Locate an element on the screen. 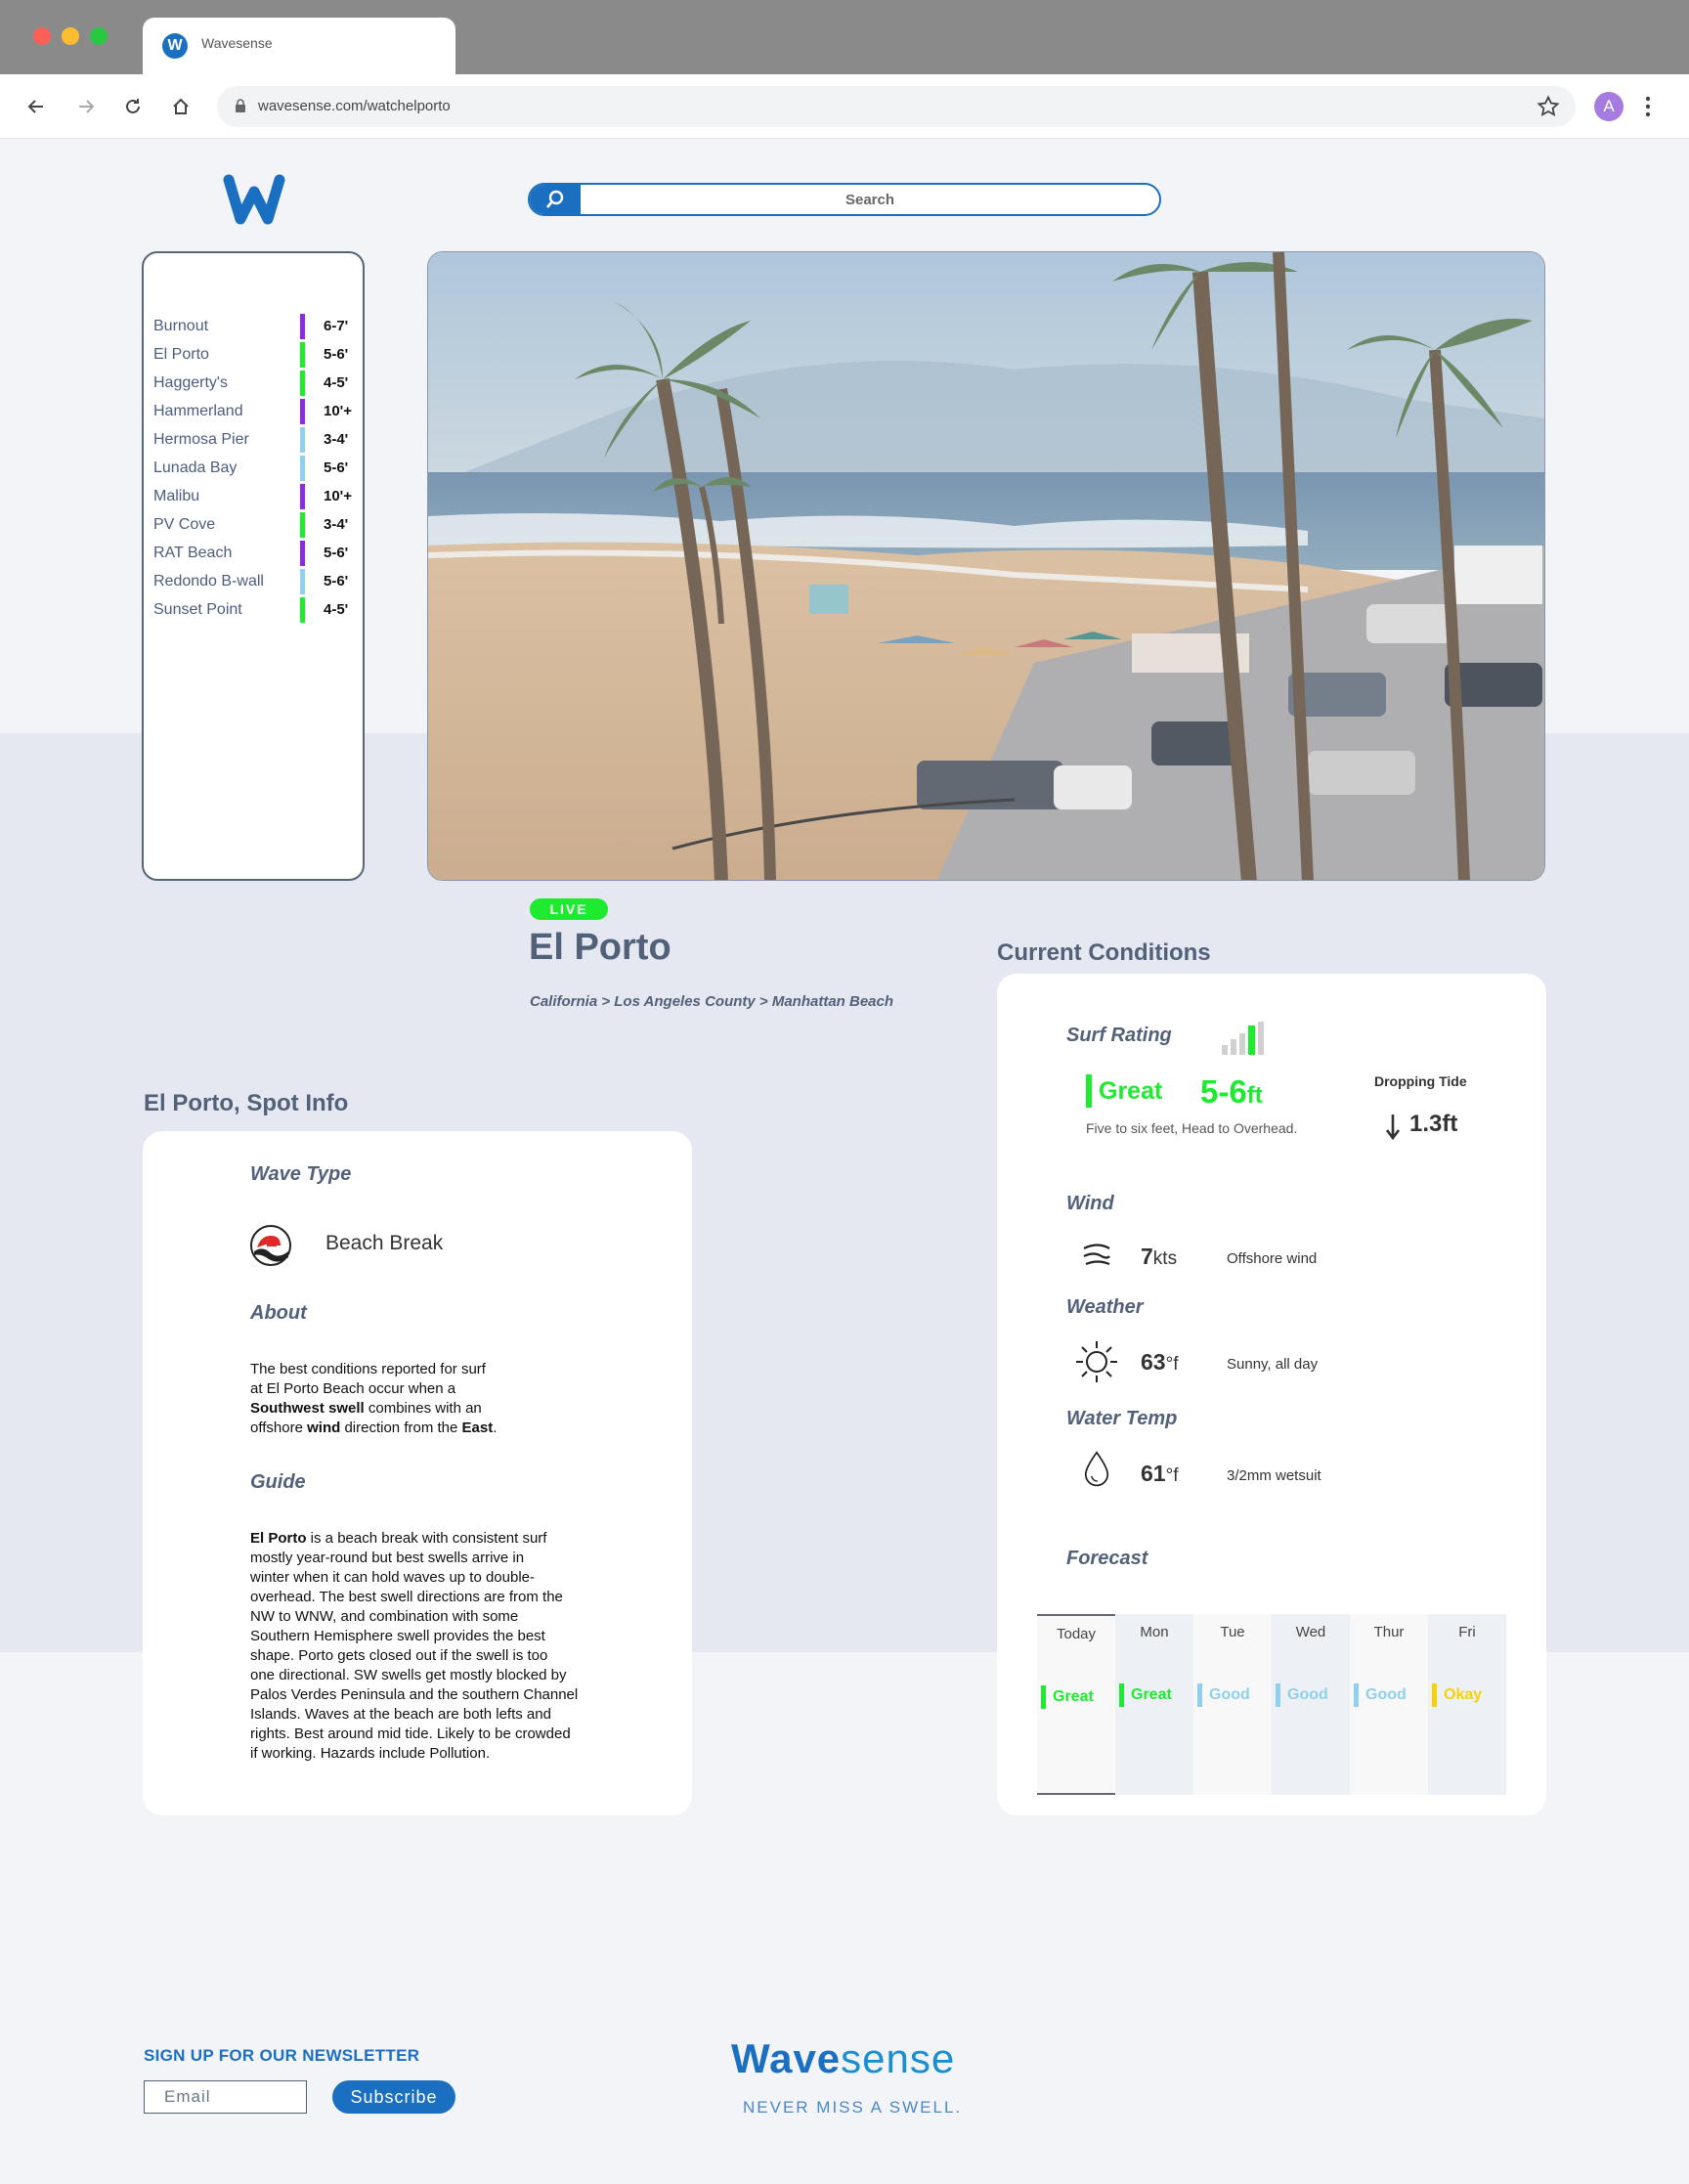 The width and height of the screenshot is (1689, 2184). browser-titlebar: W Wavesense is located at coordinates (844, 37).